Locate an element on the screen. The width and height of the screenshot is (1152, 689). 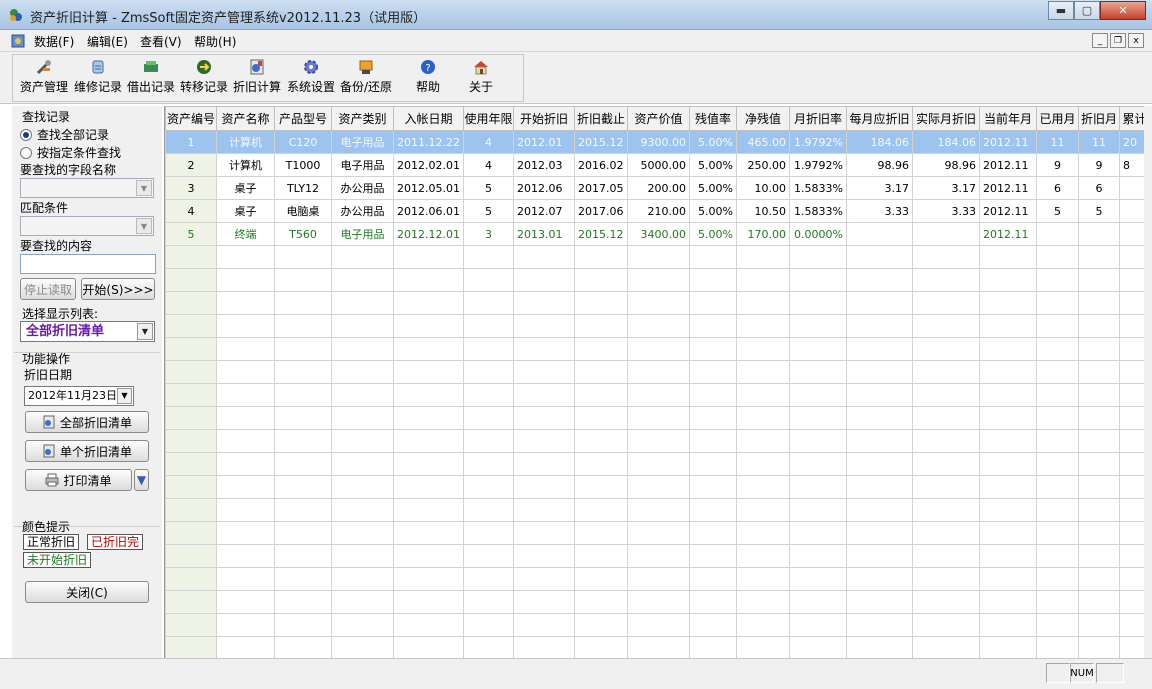
table-cell: 2 is located at coordinates (191, 165).